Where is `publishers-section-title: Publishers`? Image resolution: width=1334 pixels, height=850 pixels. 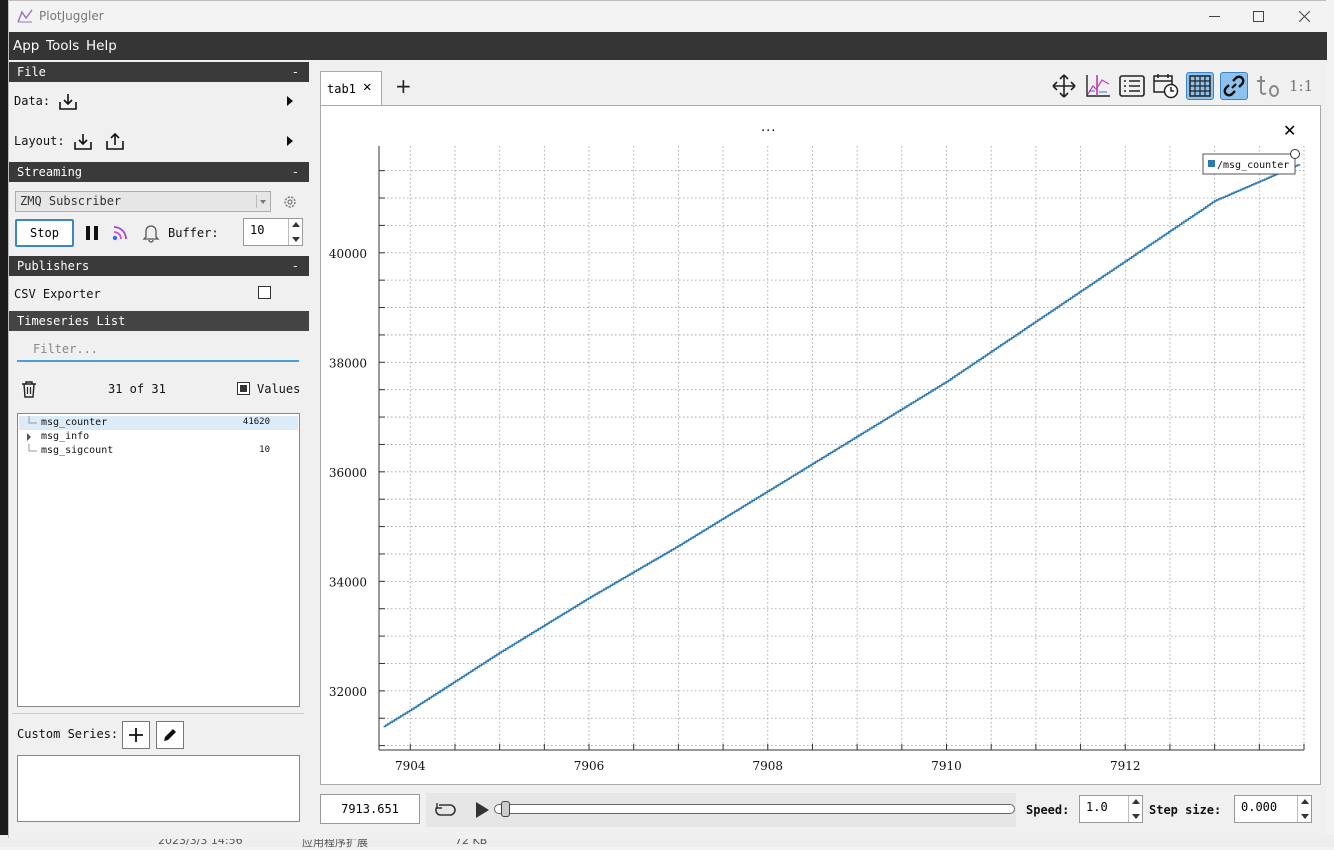 publishers-section-title: Publishers is located at coordinates (53, 266).